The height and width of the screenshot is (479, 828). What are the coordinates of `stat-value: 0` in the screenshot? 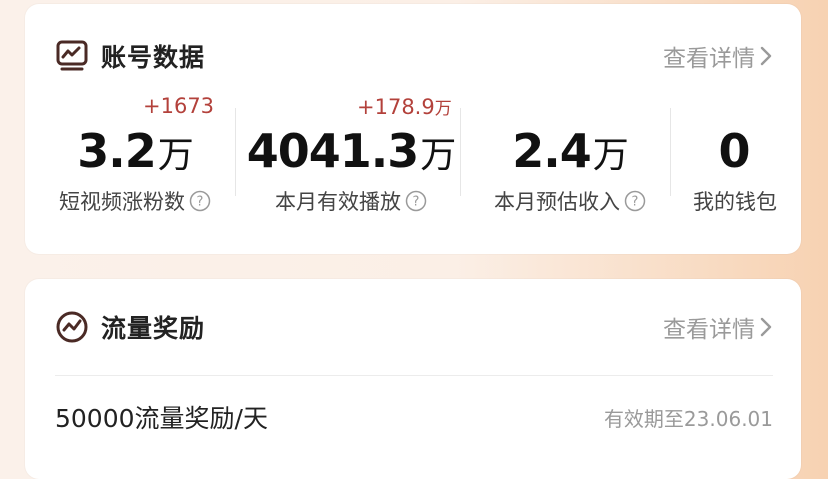 It's located at (734, 151).